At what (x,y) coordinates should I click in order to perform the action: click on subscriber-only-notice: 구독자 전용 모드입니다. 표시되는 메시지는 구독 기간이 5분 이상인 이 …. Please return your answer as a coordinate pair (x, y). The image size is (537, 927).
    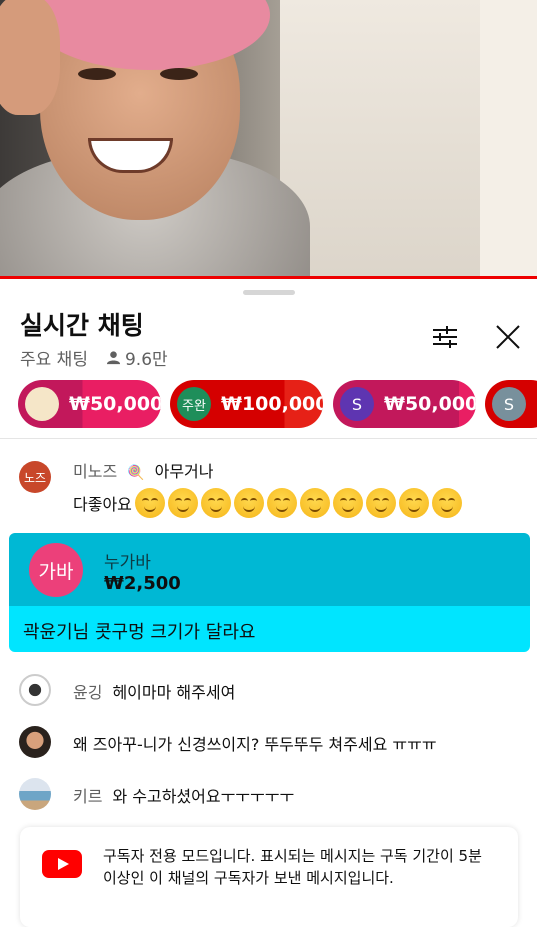
    Looking at the image, I should click on (269, 877).